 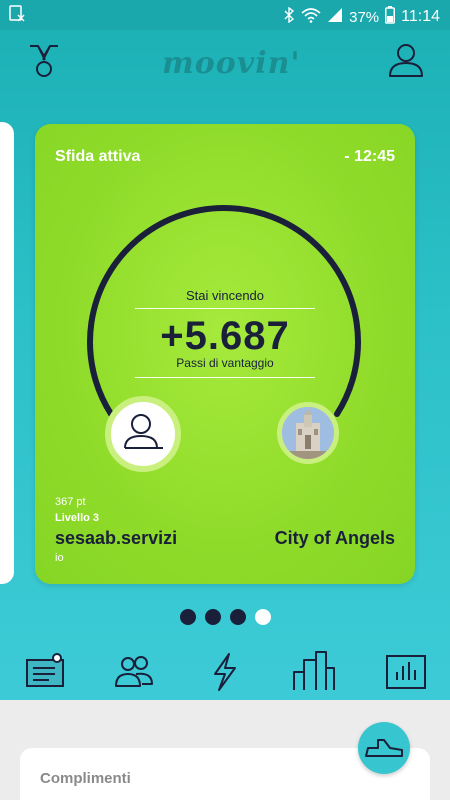 What do you see at coordinates (335, 17) in the screenshot?
I see `signal-icon` at bounding box center [335, 17].